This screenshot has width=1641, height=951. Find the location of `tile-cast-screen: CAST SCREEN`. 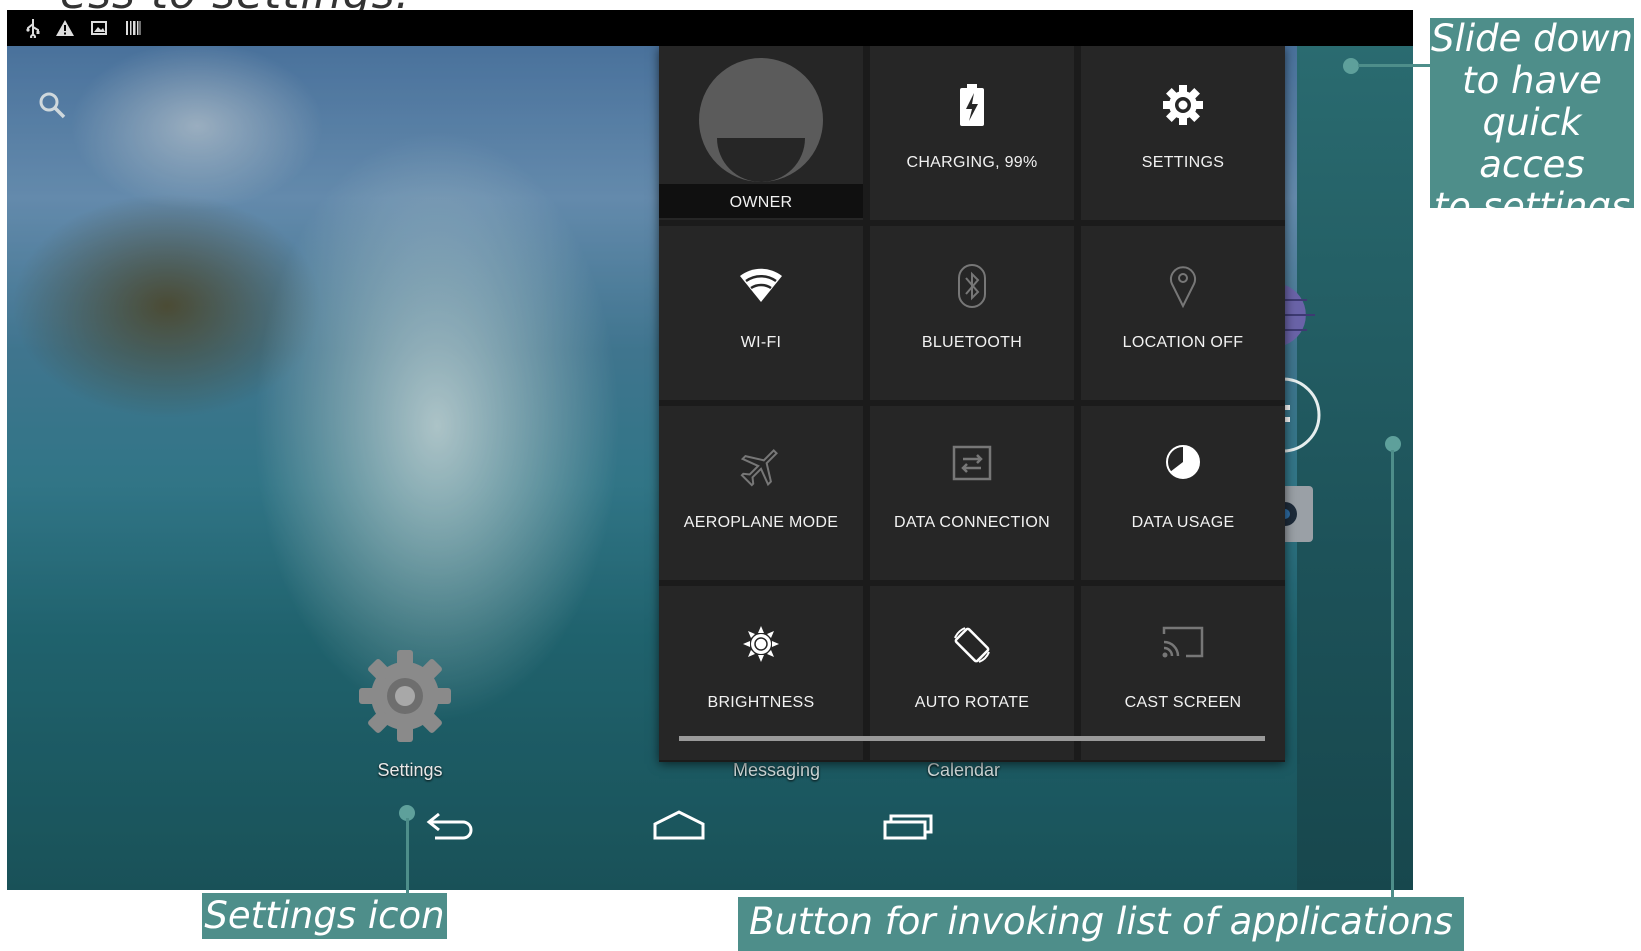

tile-cast-screen: CAST SCREEN is located at coordinates (1183, 673).